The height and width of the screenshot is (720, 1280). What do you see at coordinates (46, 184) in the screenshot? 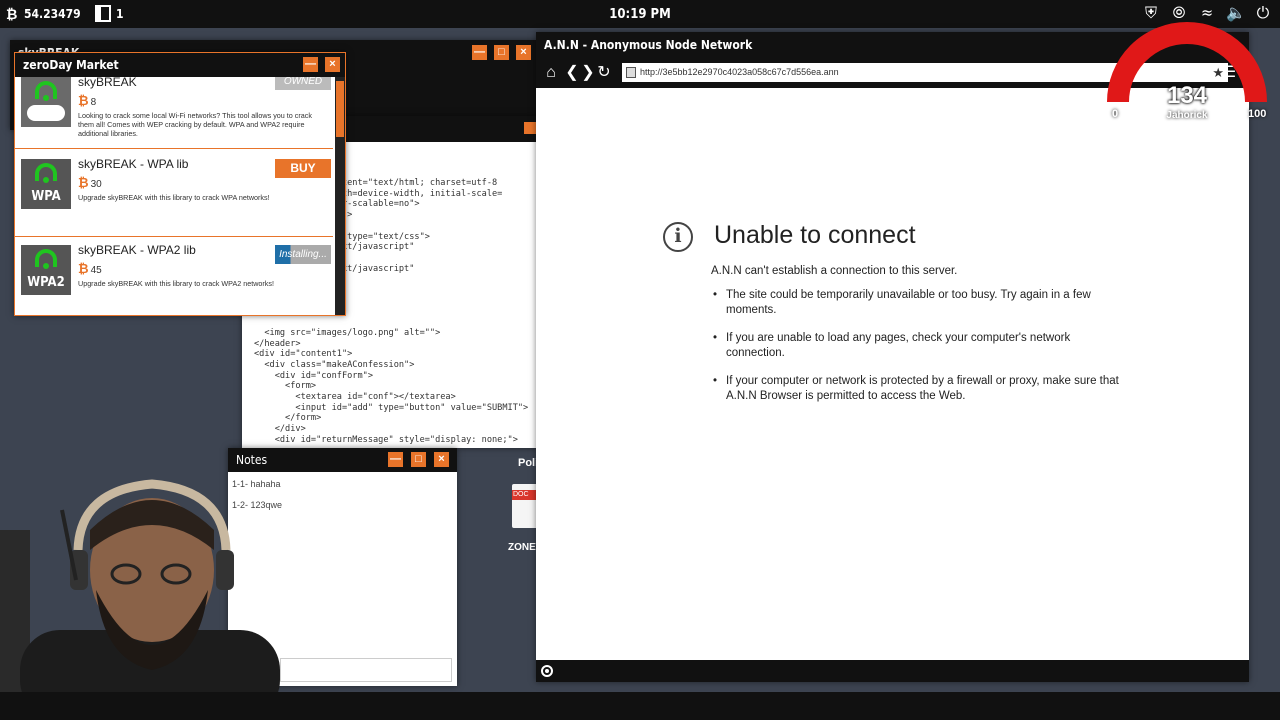
I see `wifi-wpa-icon: WPA` at bounding box center [46, 184].